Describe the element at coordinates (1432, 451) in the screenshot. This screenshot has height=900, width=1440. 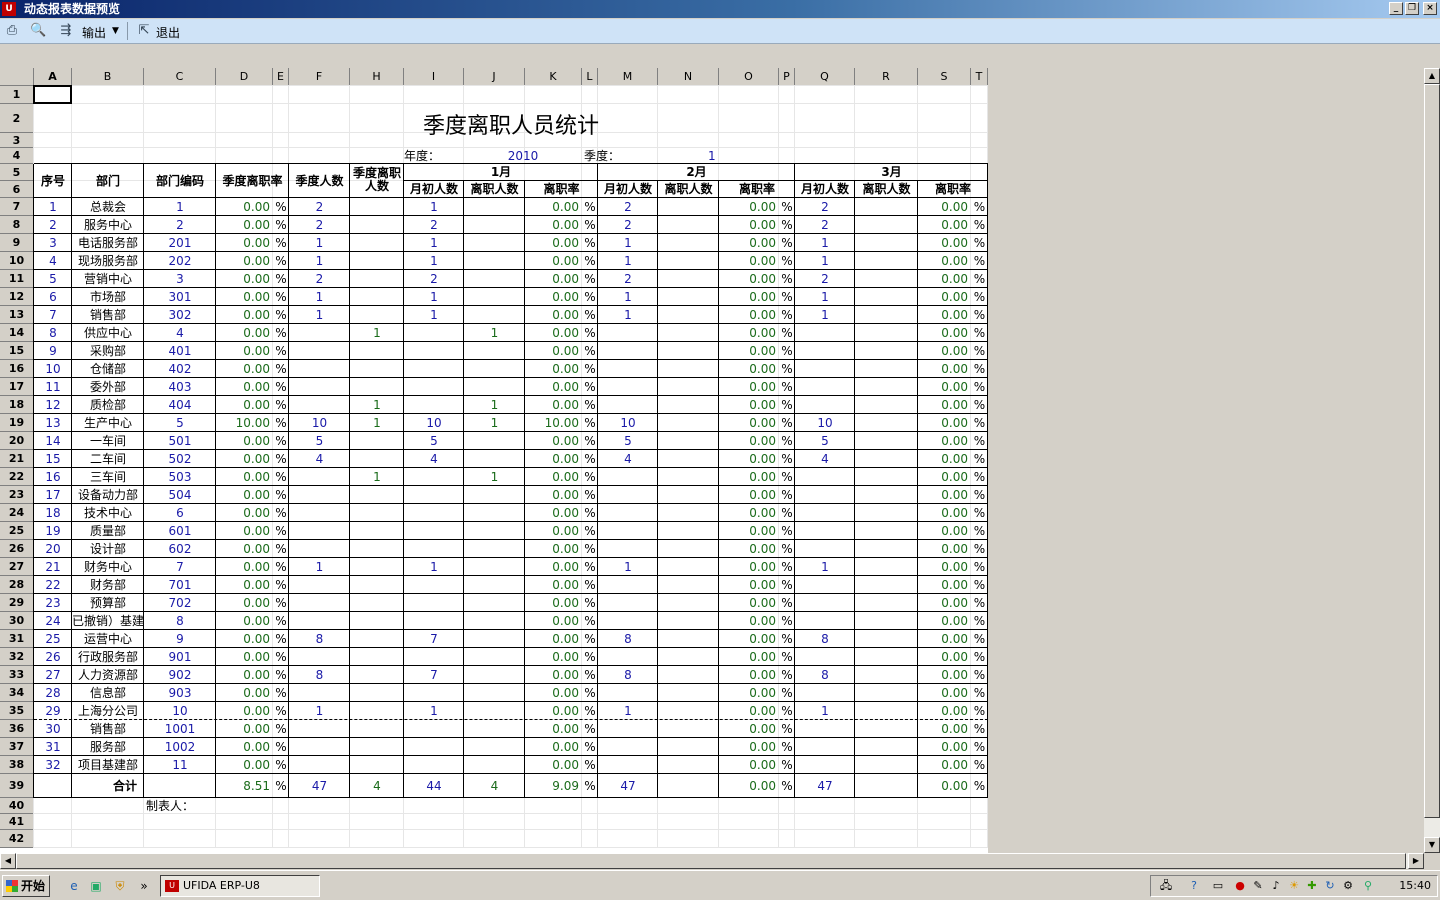
I see `vertical-scroll-thumb` at that location.